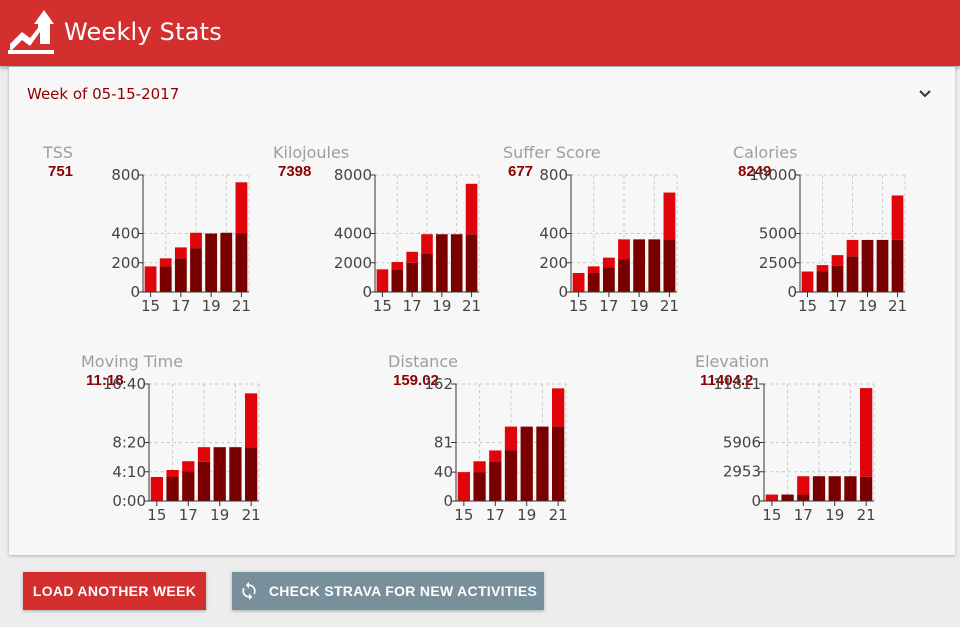  I want to click on y-tick-label: 400, so click(125, 234).